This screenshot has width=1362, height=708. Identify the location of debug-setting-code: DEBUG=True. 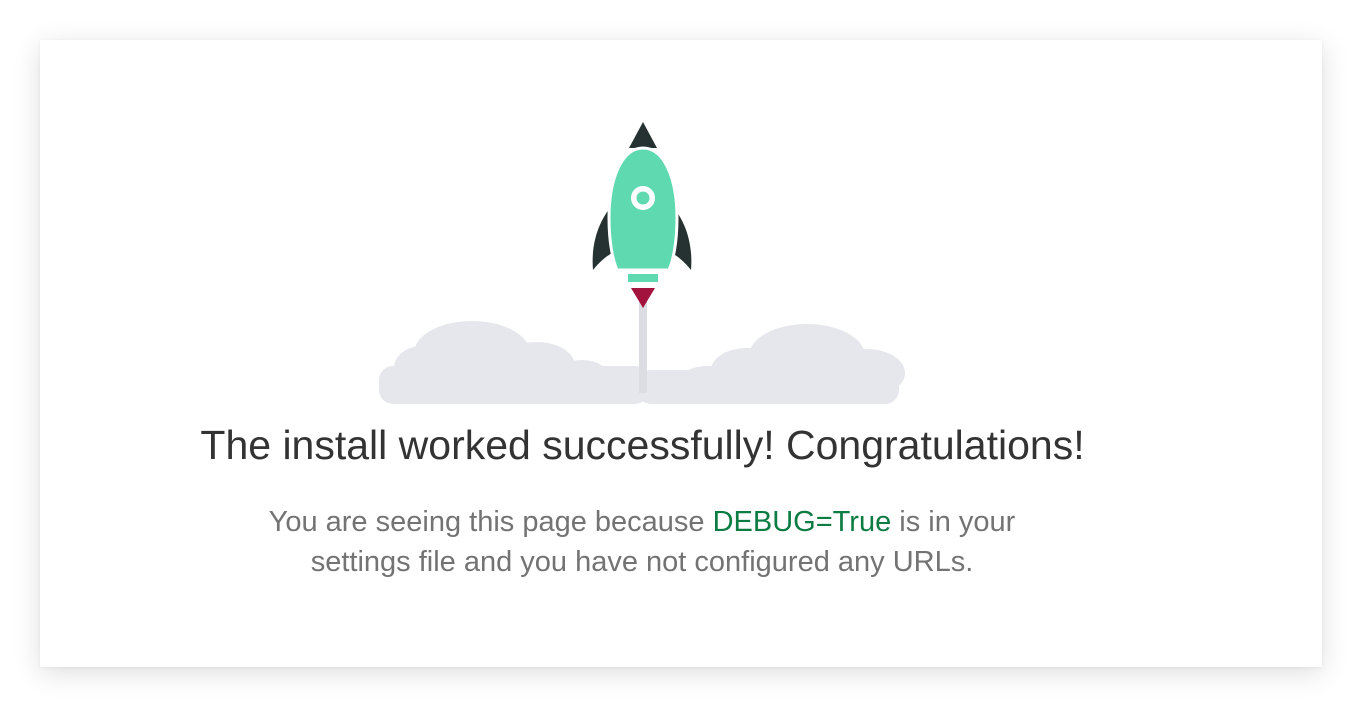
(802, 522).